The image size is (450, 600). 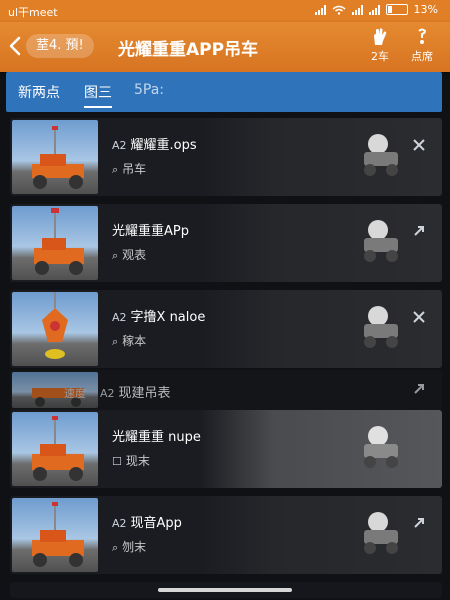 I want to click on back-chevron-icon, so click(x=16, y=46).